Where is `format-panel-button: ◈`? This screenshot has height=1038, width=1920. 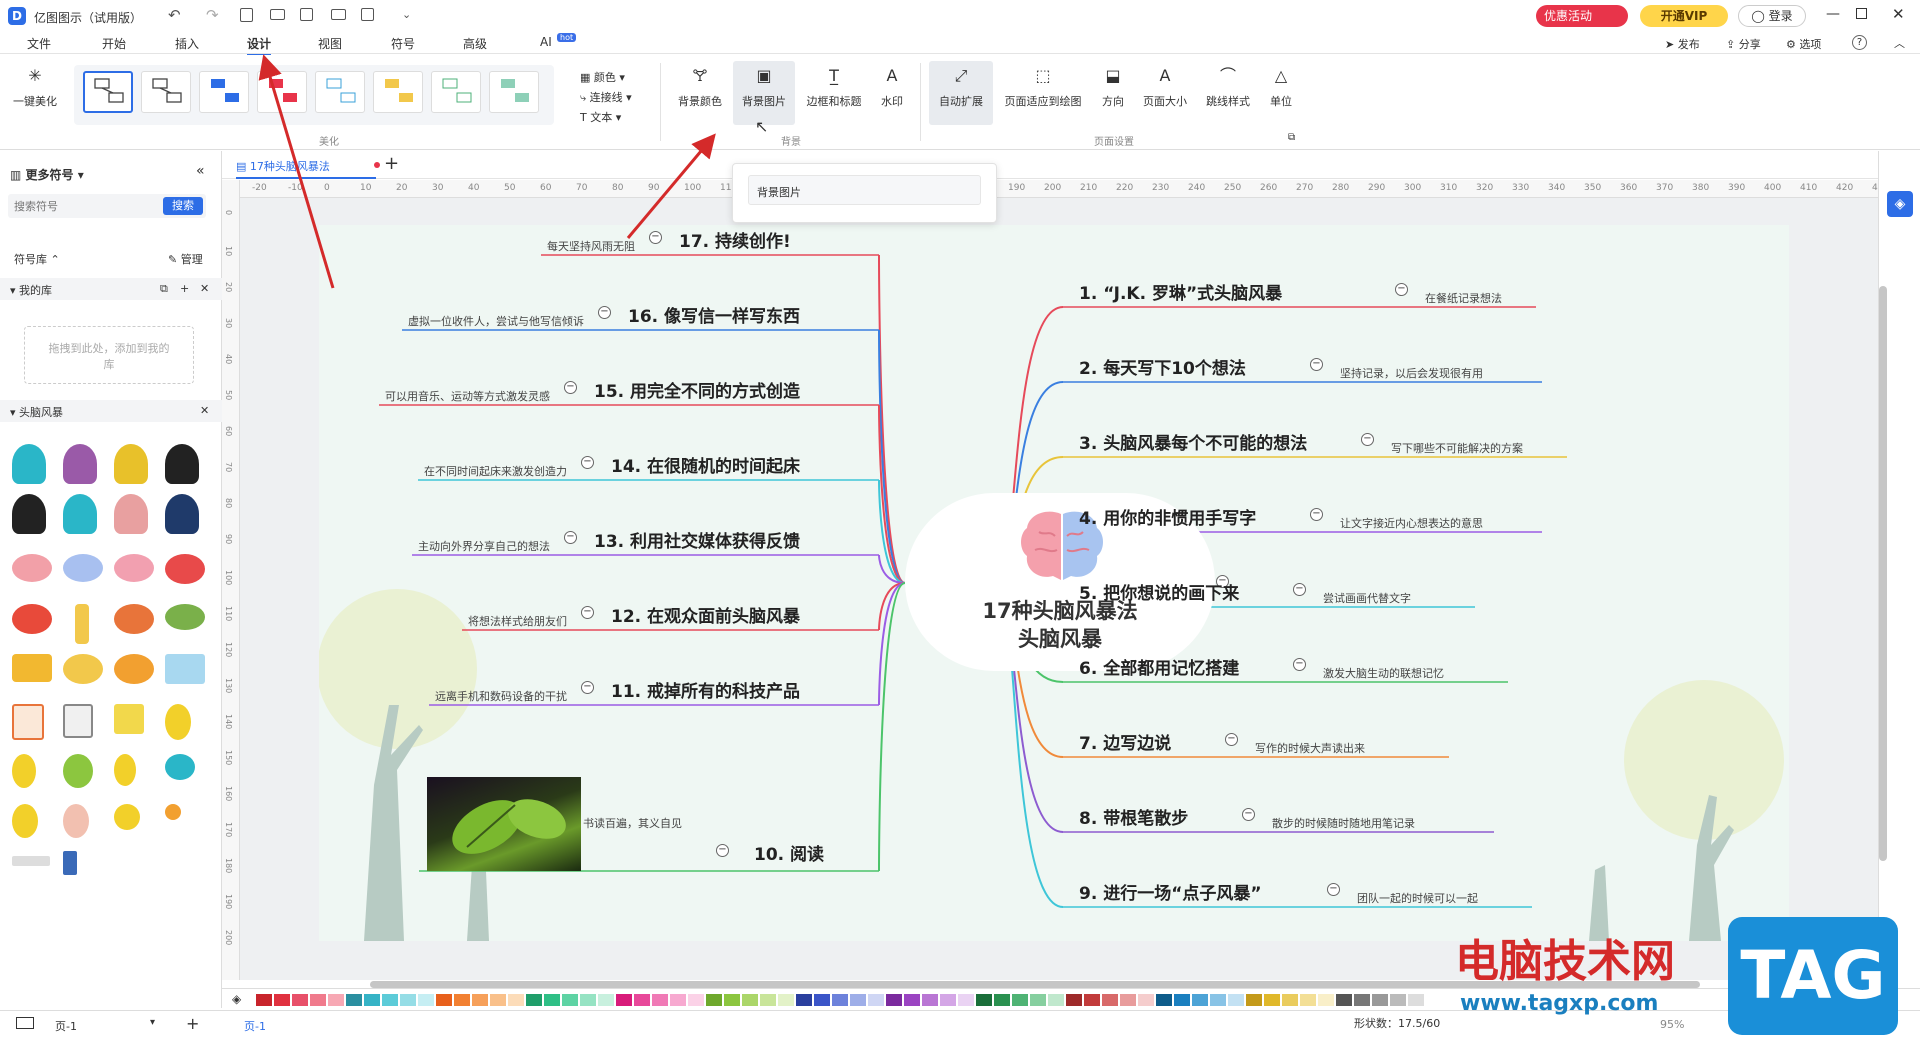 format-panel-button: ◈ is located at coordinates (1900, 204).